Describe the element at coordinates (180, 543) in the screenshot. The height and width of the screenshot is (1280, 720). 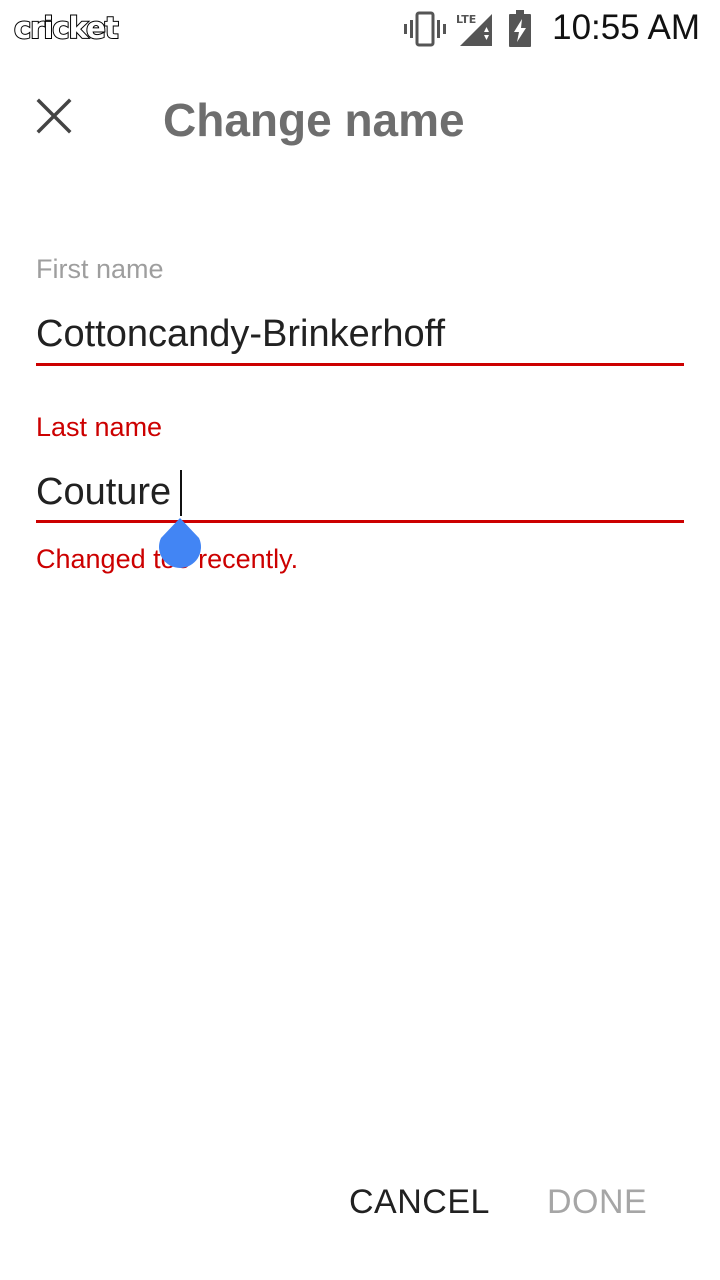
I see `cursor-handle` at that location.